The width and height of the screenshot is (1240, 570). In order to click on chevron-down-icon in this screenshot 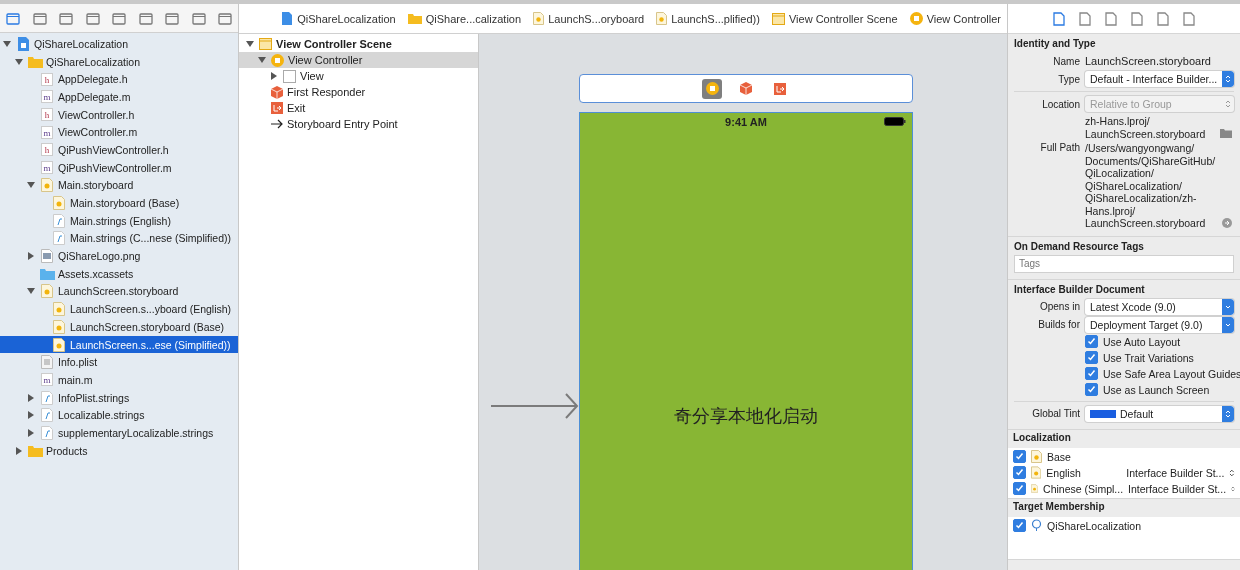, I will do `click(1228, 306)`.